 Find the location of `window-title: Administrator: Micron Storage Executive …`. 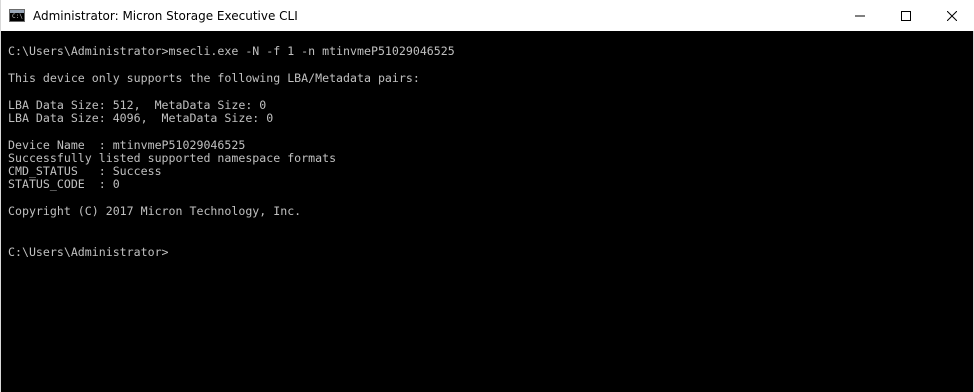

window-title: Administrator: Micron Storage Executive … is located at coordinates (165, 15).